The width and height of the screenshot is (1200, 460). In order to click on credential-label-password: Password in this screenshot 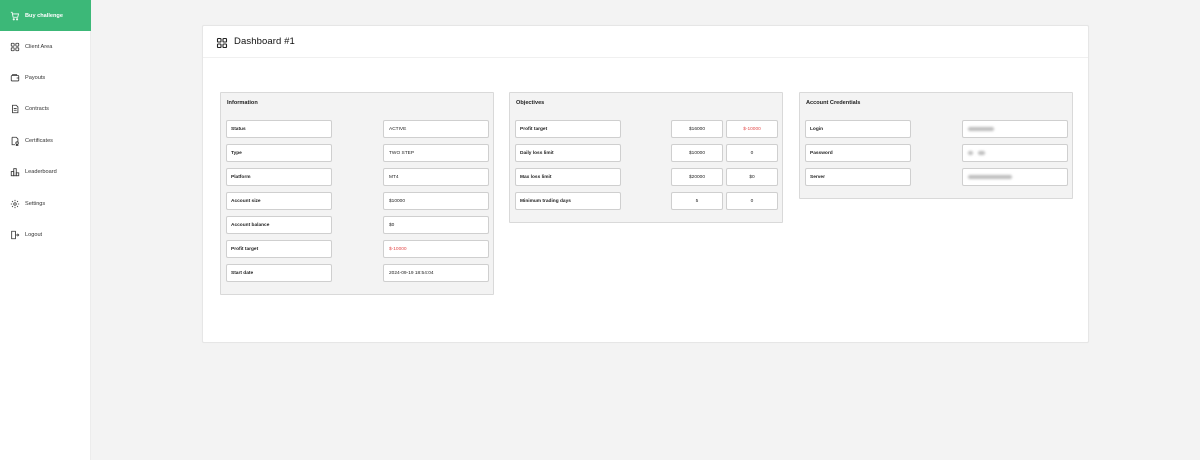, I will do `click(858, 153)`.